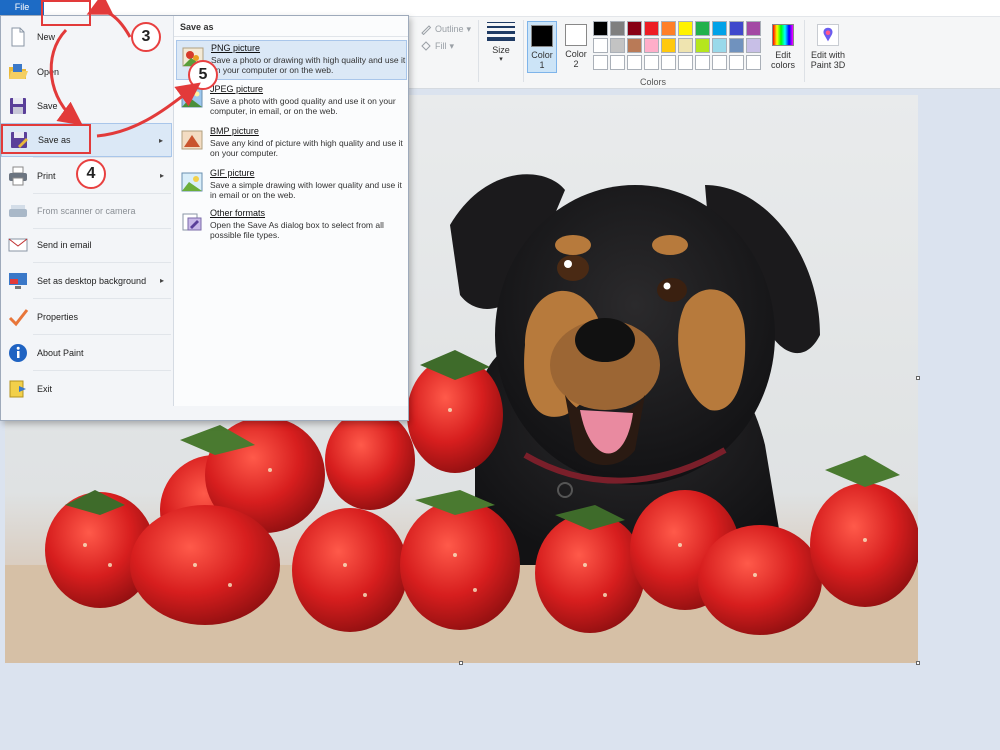  What do you see at coordinates (192, 140) in the screenshot?
I see `bmp-picture-icon` at bounding box center [192, 140].